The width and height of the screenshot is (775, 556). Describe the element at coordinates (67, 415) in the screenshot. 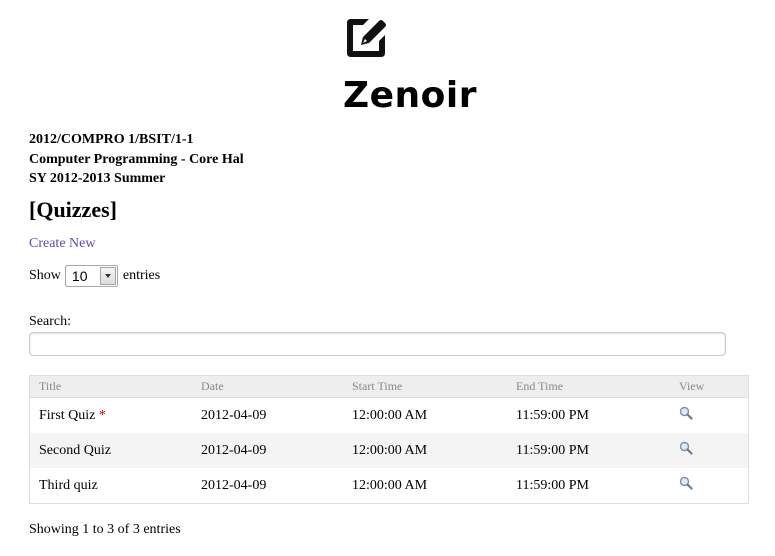

I see `quiz-title: First Quiz` at that location.